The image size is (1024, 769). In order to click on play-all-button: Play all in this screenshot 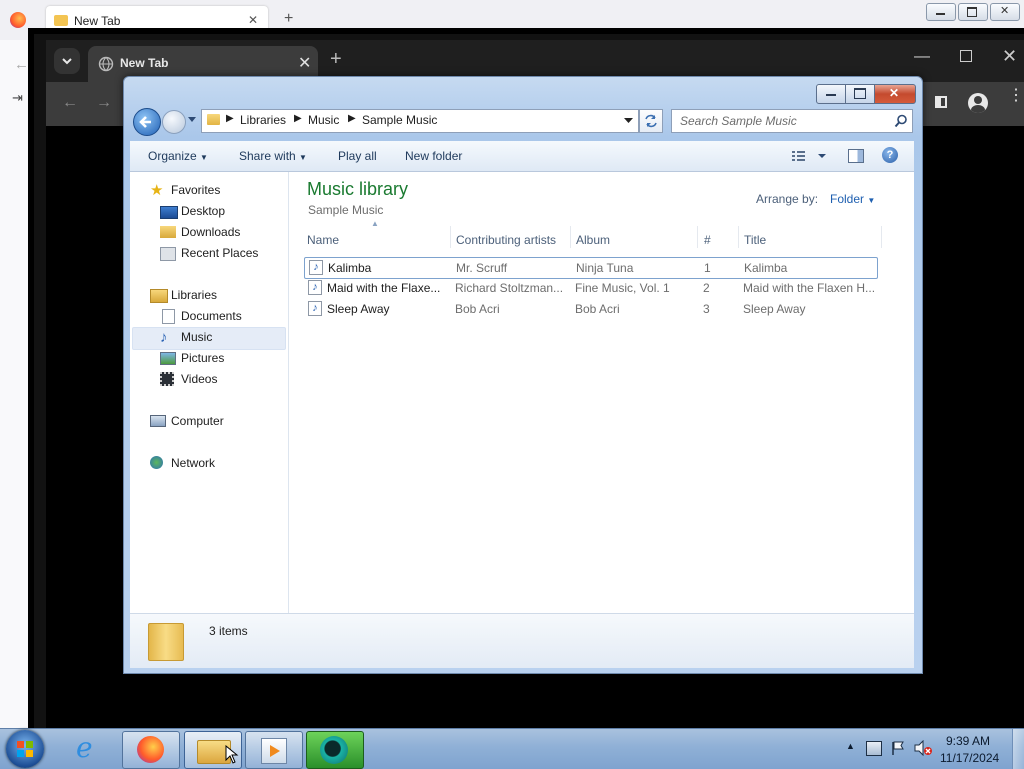, I will do `click(357, 156)`.